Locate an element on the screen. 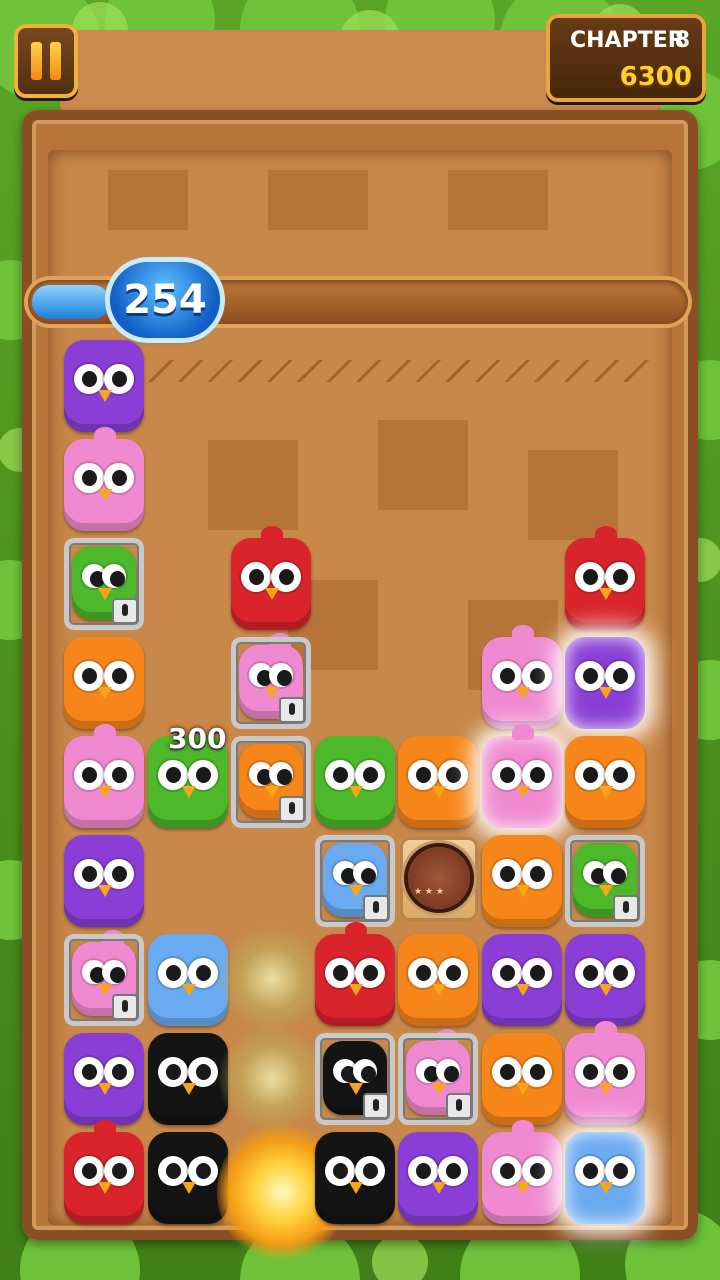 This screenshot has height=1280, width=720. pause-button is located at coordinates (46, 61).